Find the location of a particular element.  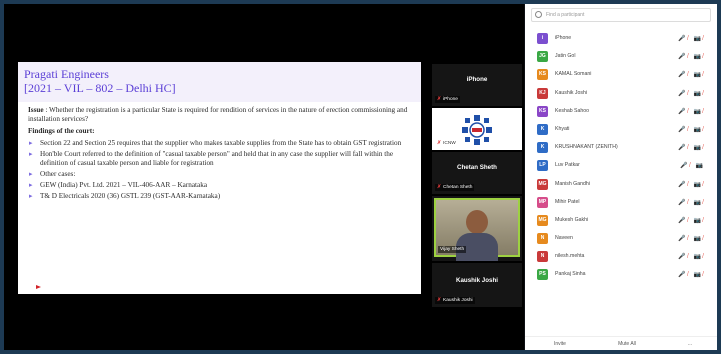

tile-name-tag: Vijay Sheth is located at coordinates (452, 249).